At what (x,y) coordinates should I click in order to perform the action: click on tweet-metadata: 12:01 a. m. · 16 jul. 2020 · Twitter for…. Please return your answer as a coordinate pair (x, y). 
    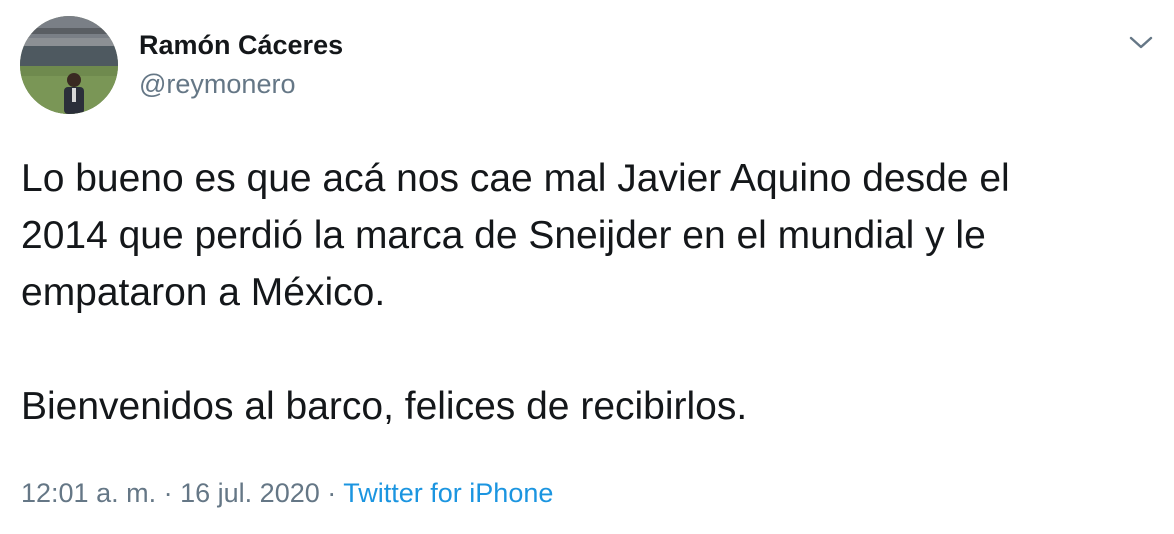
    Looking at the image, I should click on (287, 493).